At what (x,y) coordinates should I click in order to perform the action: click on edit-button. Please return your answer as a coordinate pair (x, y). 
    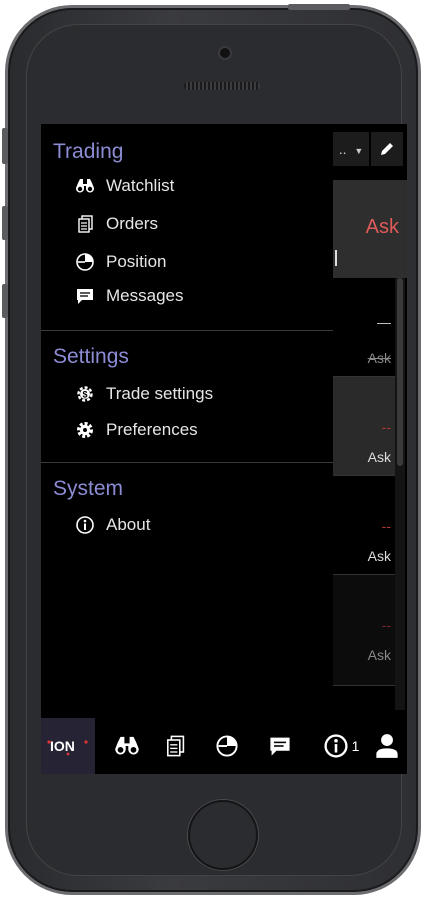
    Looking at the image, I should click on (387, 149).